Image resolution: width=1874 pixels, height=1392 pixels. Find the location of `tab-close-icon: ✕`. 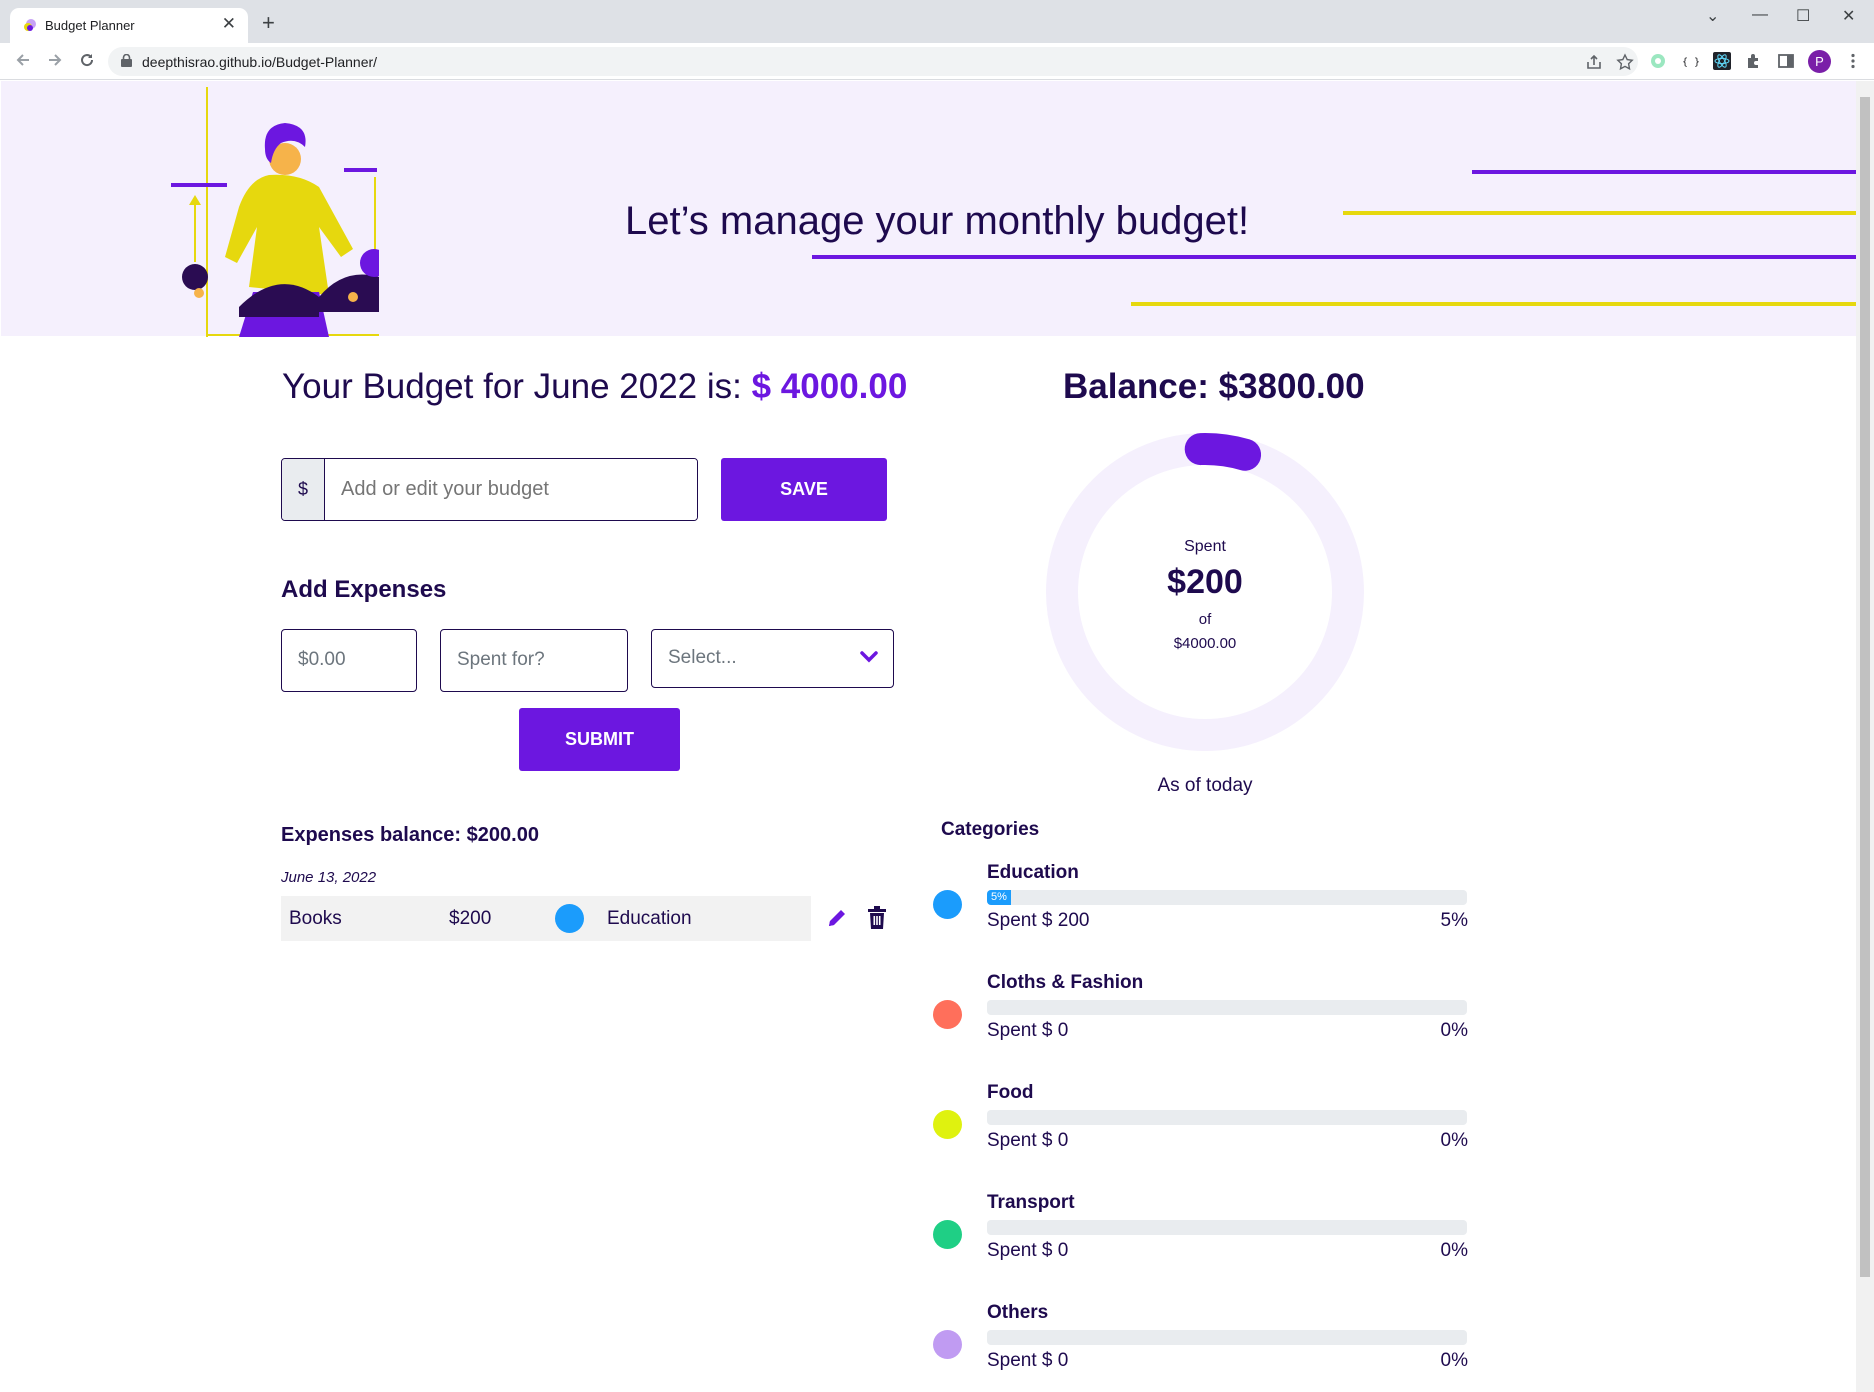

tab-close-icon: ✕ is located at coordinates (229, 24).